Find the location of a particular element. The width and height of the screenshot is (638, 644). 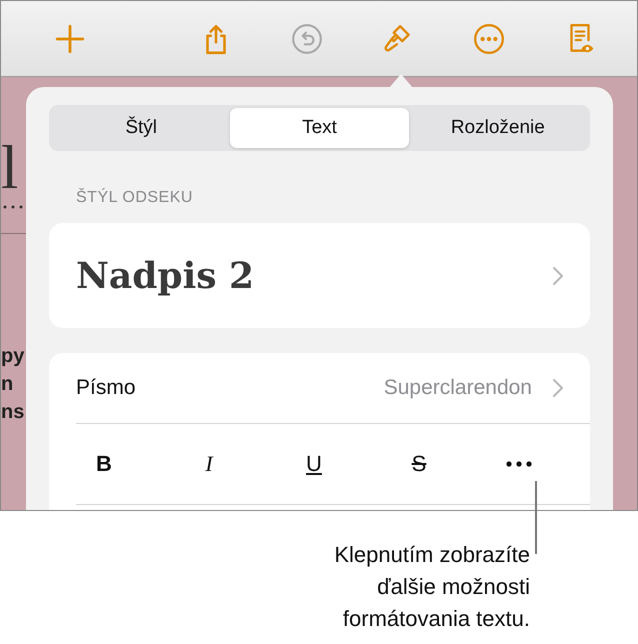

font-label: Písmo is located at coordinates (106, 388).